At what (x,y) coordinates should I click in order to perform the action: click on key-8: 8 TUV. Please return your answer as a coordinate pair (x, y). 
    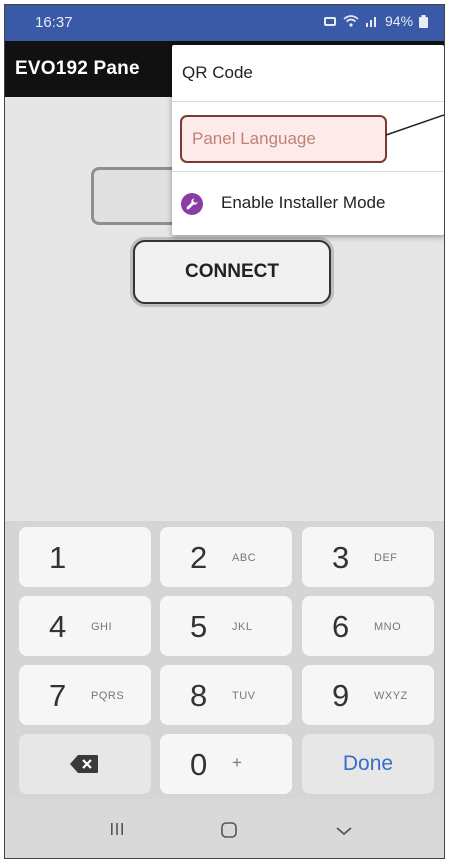
    Looking at the image, I should click on (226, 695).